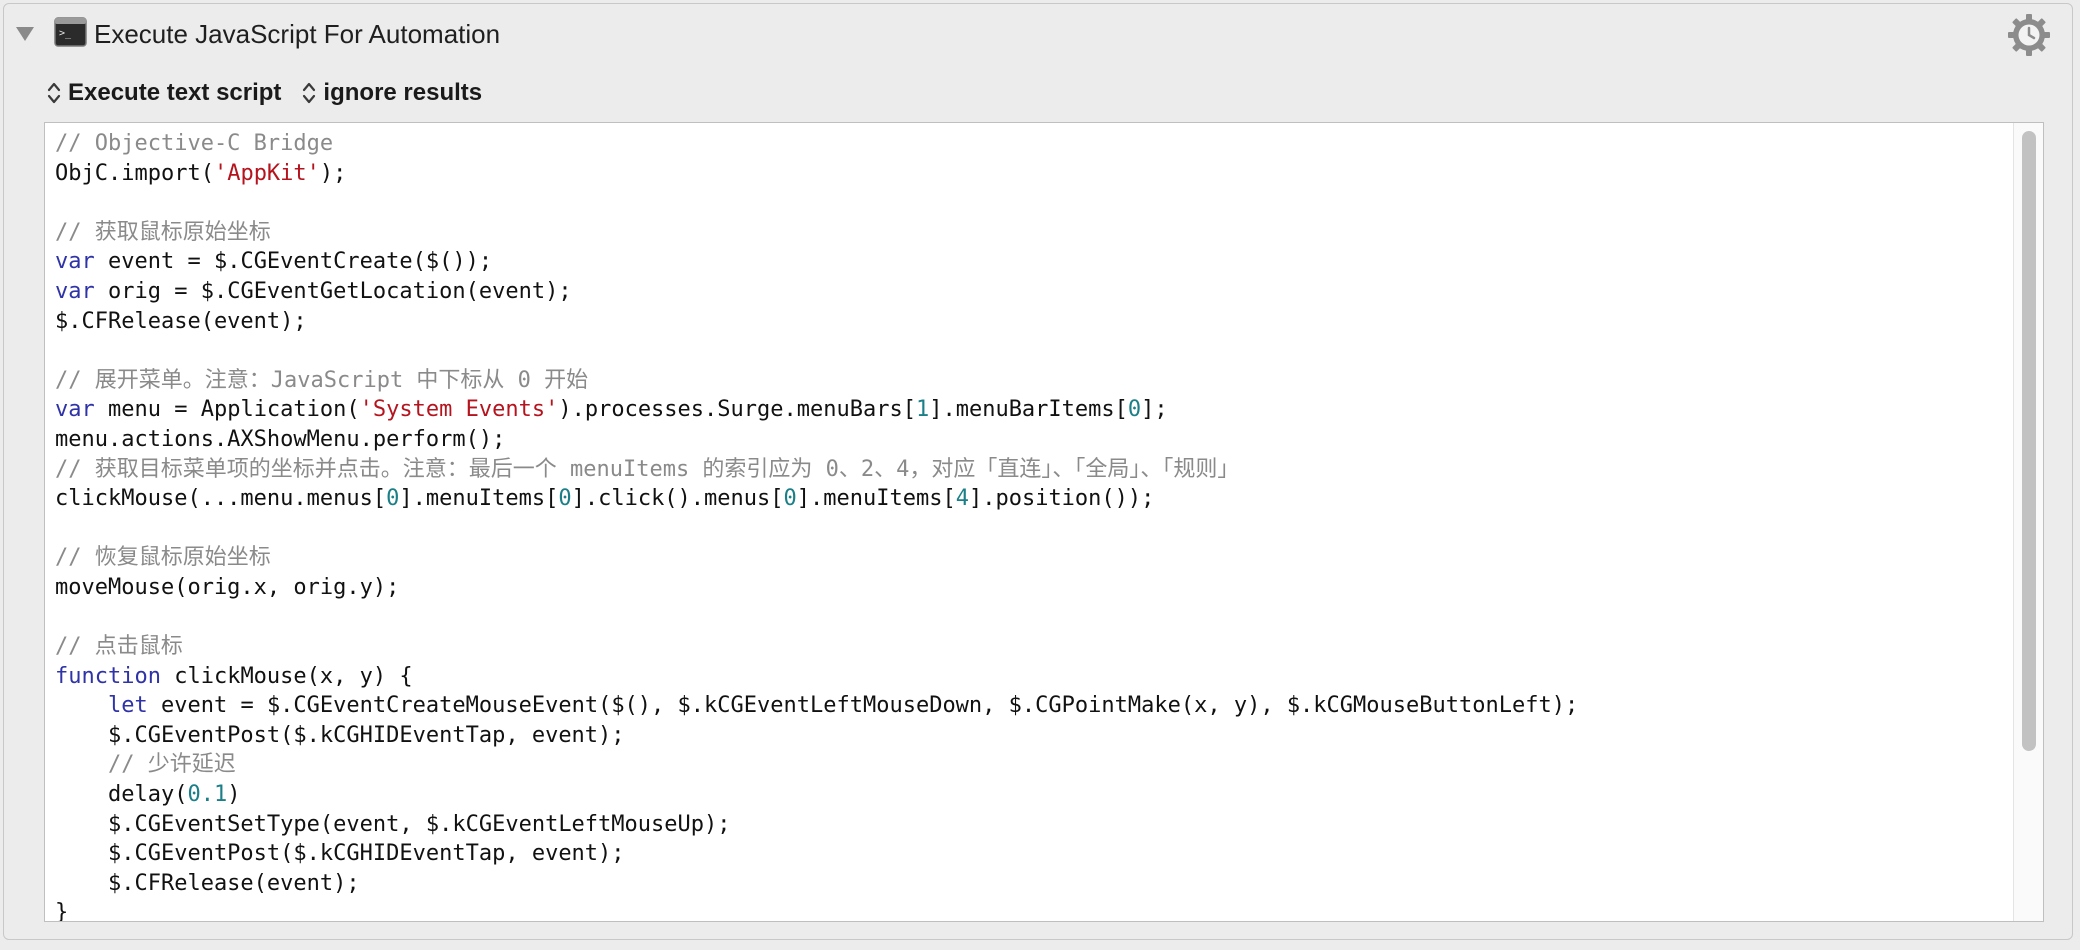 This screenshot has height=950, width=2080. What do you see at coordinates (322, 380) in the screenshot?
I see `code-token: // 展开菜单。注意：JavaScript 中下标从 0 开始` at bounding box center [322, 380].